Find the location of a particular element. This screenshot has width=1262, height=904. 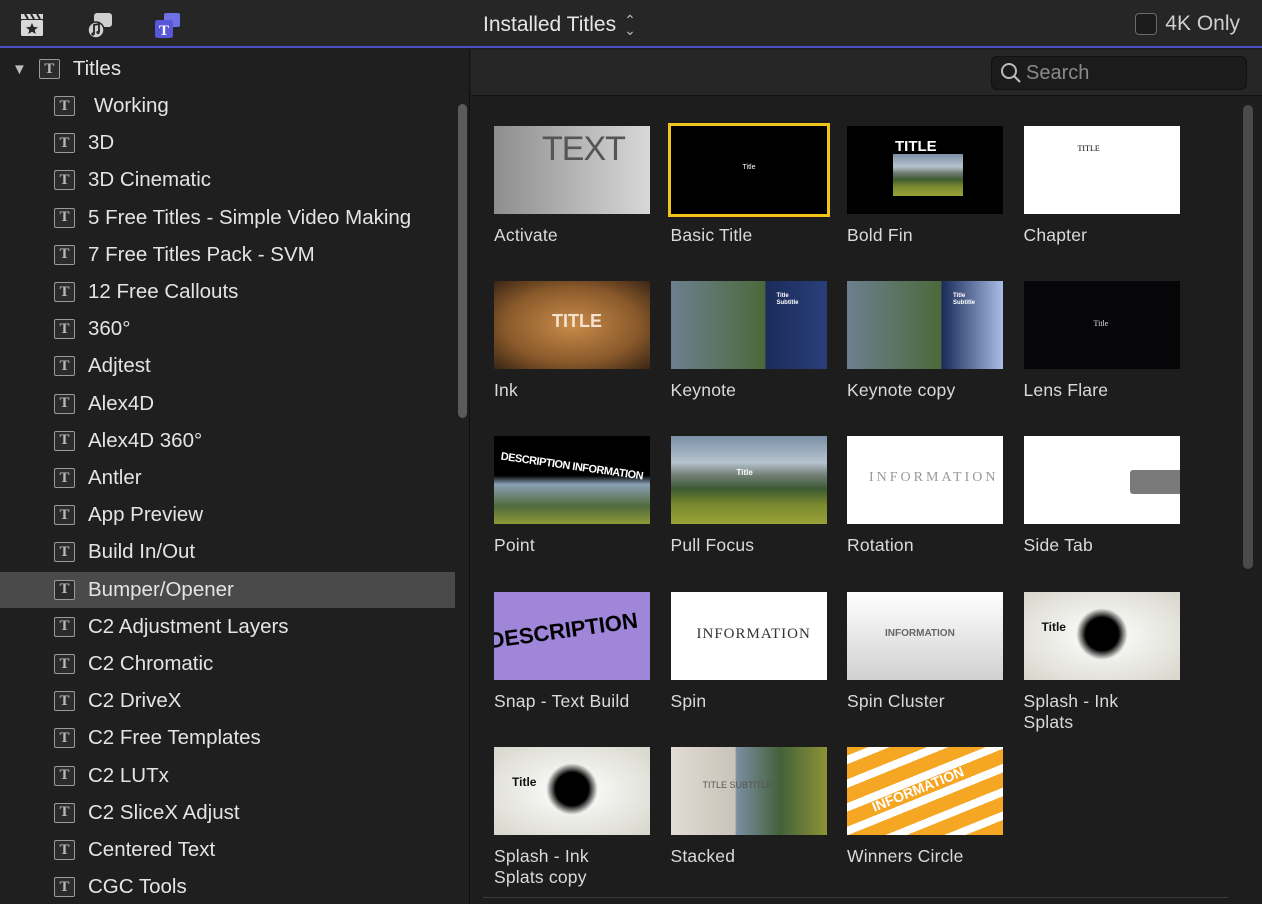

title-tile-label: Keynote is located at coordinates (703, 390).